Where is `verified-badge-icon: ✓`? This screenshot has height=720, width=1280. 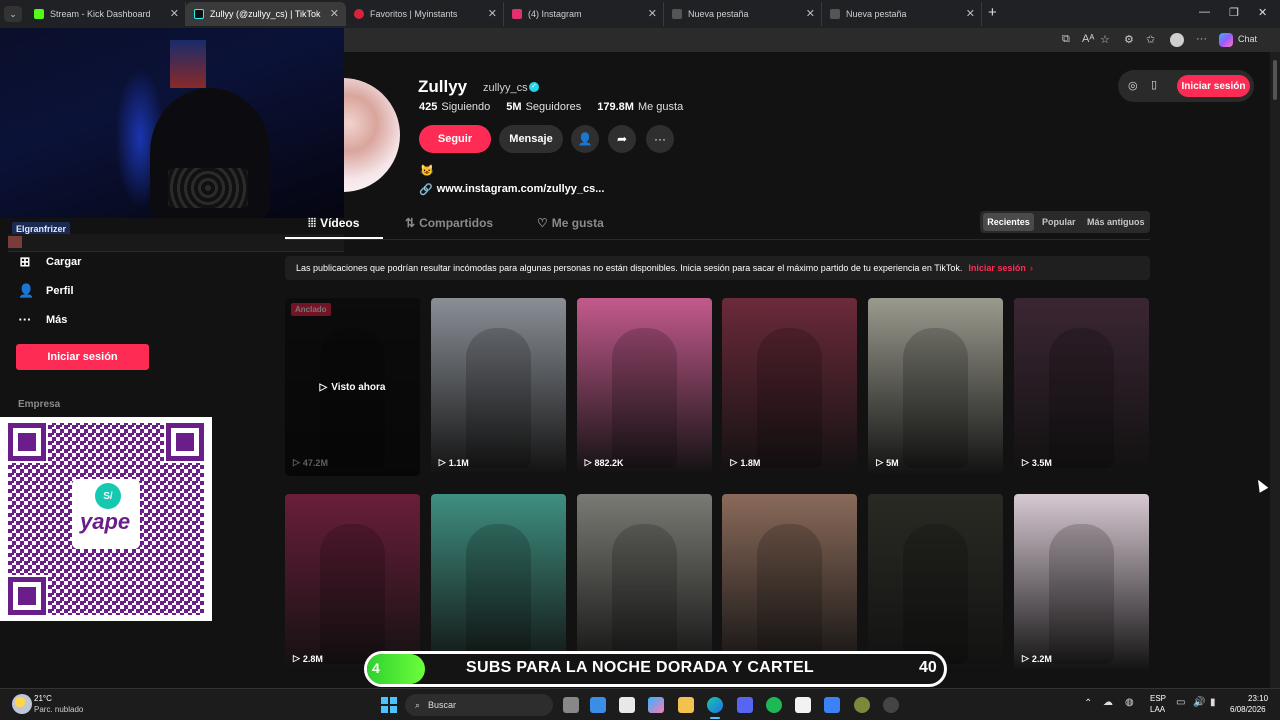
verified-badge-icon: ✓ is located at coordinates (534, 87).